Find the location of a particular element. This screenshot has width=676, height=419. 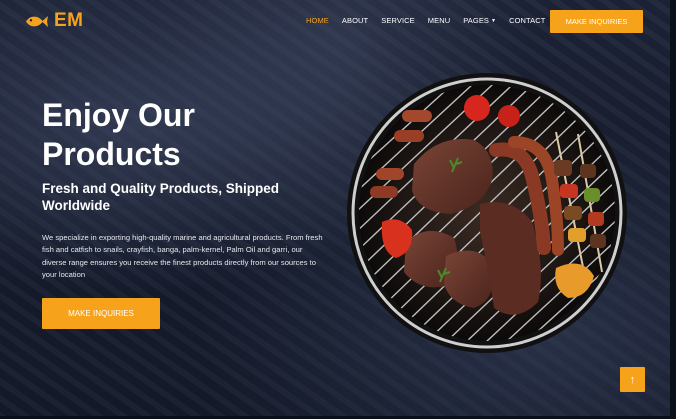

nav-inquiries-button: MAKE INQUIRIES is located at coordinates (596, 21).